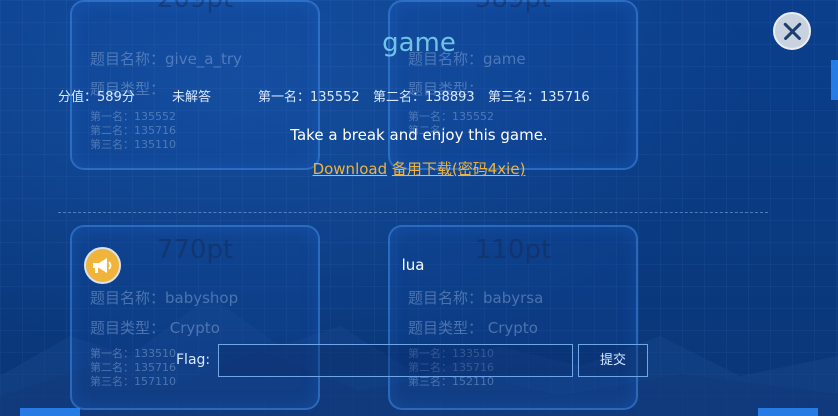 This screenshot has width=838, height=416. What do you see at coordinates (395, 360) in the screenshot?
I see `flag-input` at bounding box center [395, 360].